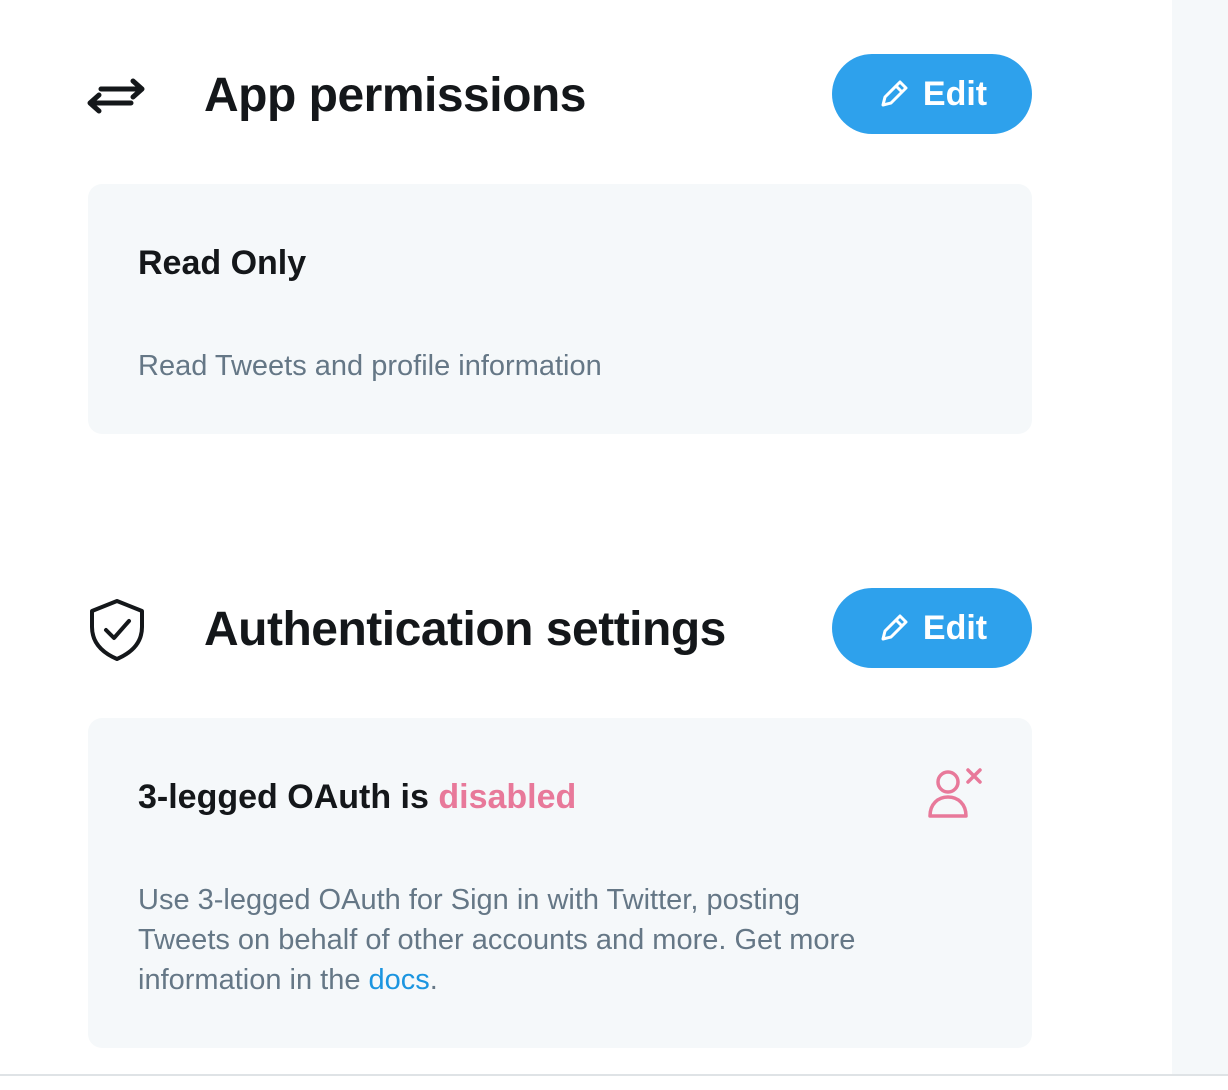 The width and height of the screenshot is (1228, 1090). I want to click on edit-authentication-button: Edit, so click(932, 628).